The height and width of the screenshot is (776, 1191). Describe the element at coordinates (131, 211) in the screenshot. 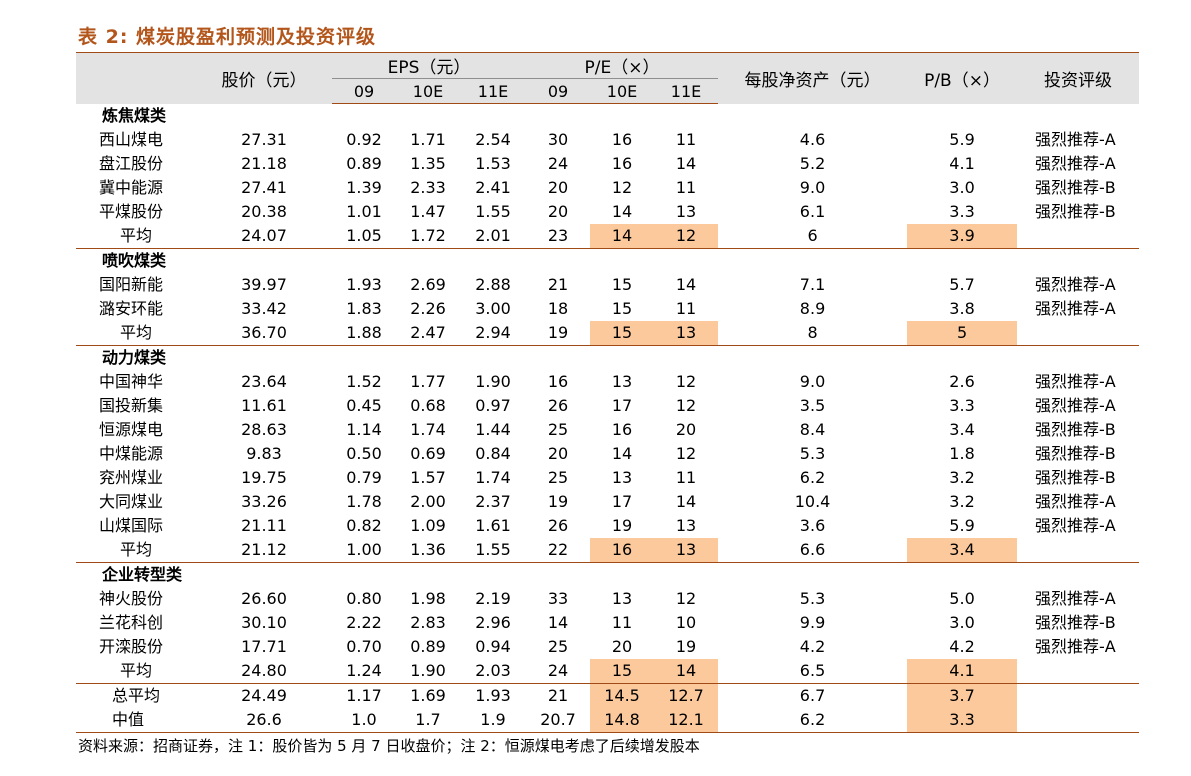

I see `company-name: 平煤股份` at that location.